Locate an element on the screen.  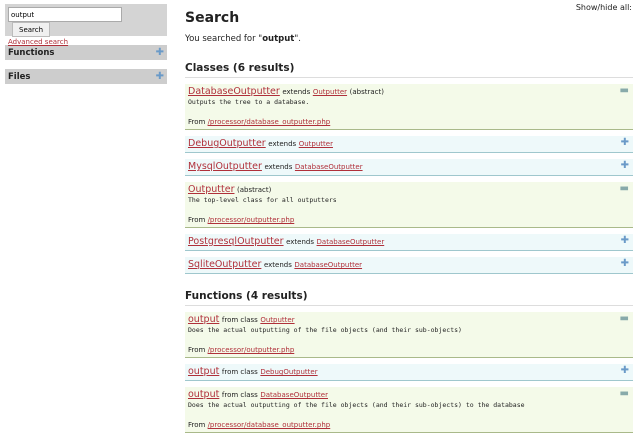
parent-link: DebugOutputter is located at coordinates (288, 372).